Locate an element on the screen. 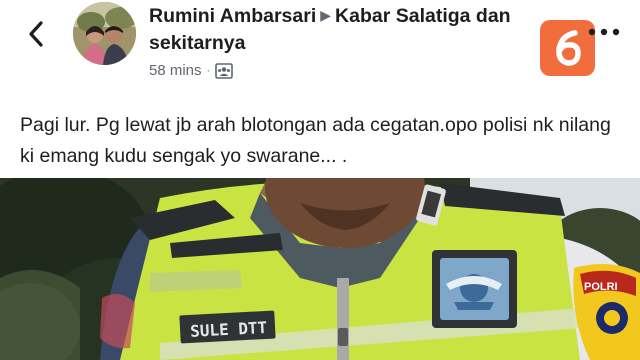 This screenshot has height=360, width=640. timestamp: 58 mins is located at coordinates (175, 70).